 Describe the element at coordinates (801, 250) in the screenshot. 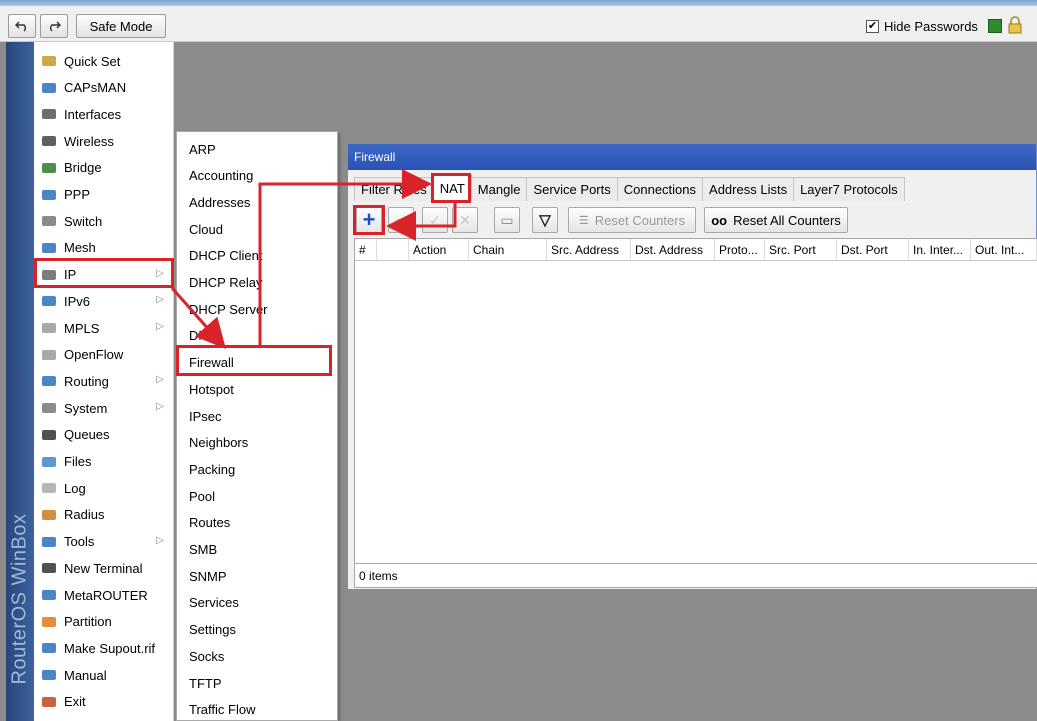

I see `column-header: Src. Port` at that location.